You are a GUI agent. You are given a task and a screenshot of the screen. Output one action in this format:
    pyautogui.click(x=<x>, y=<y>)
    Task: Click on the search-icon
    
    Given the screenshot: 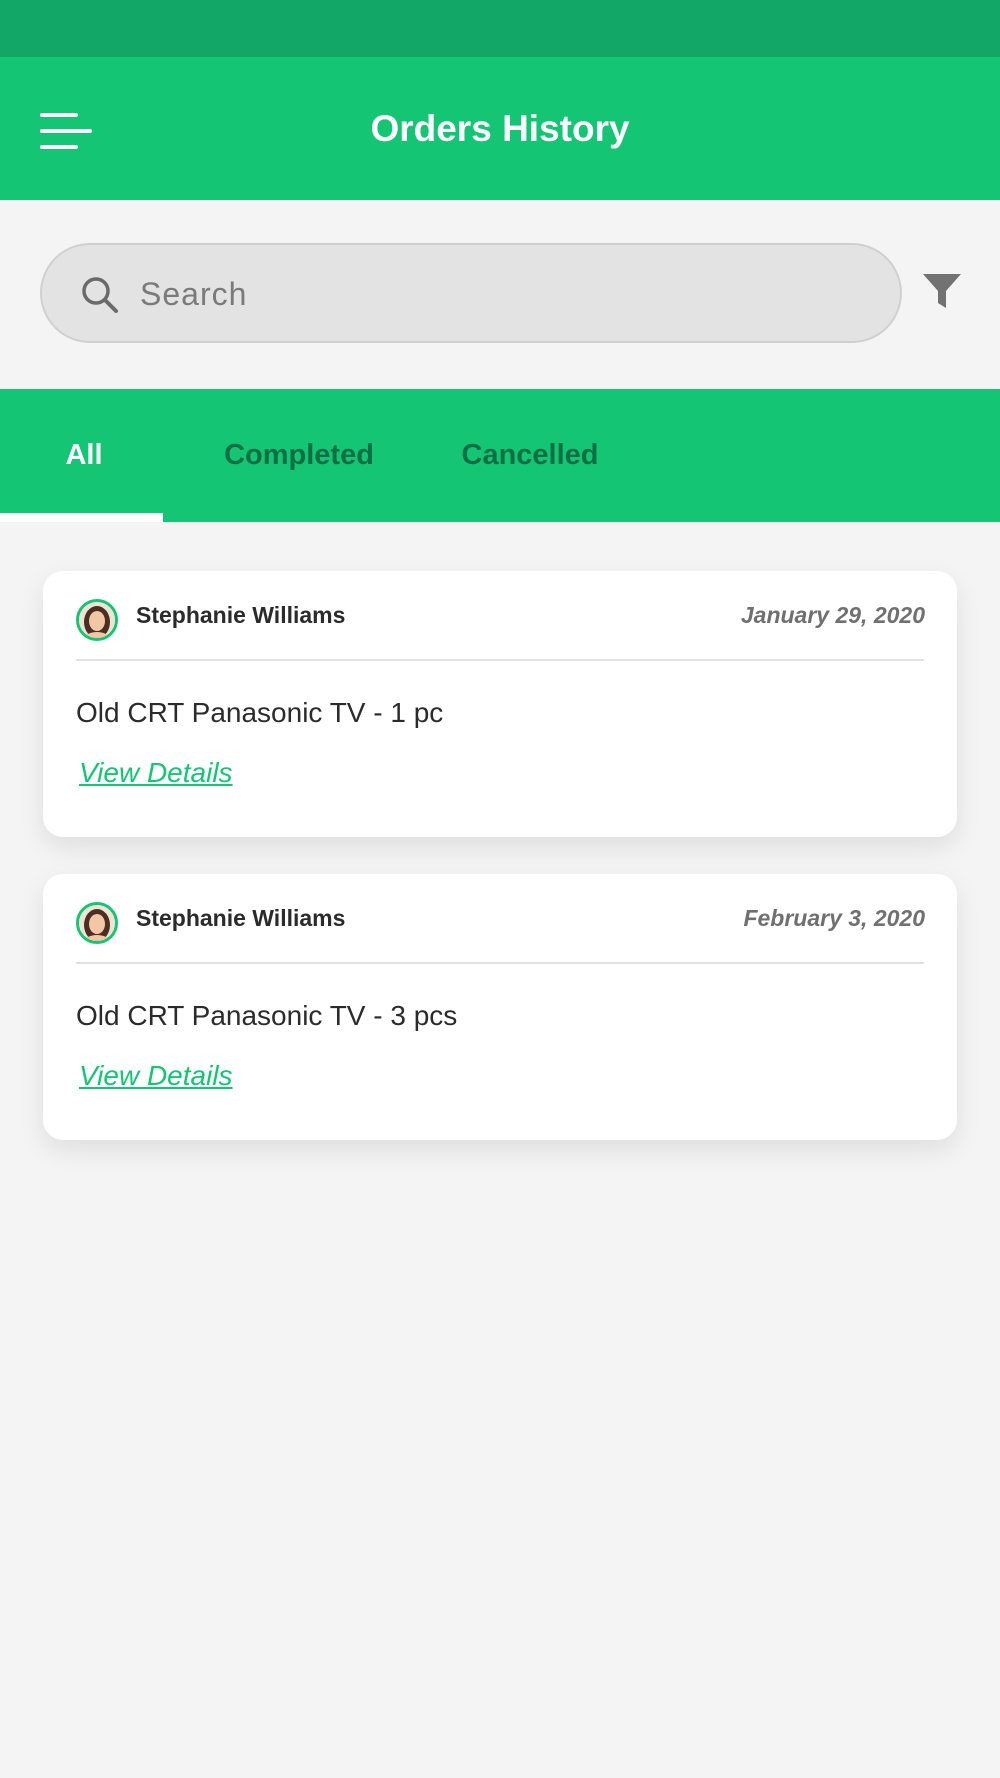 What is the action you would take?
    pyautogui.click(x=100, y=295)
    